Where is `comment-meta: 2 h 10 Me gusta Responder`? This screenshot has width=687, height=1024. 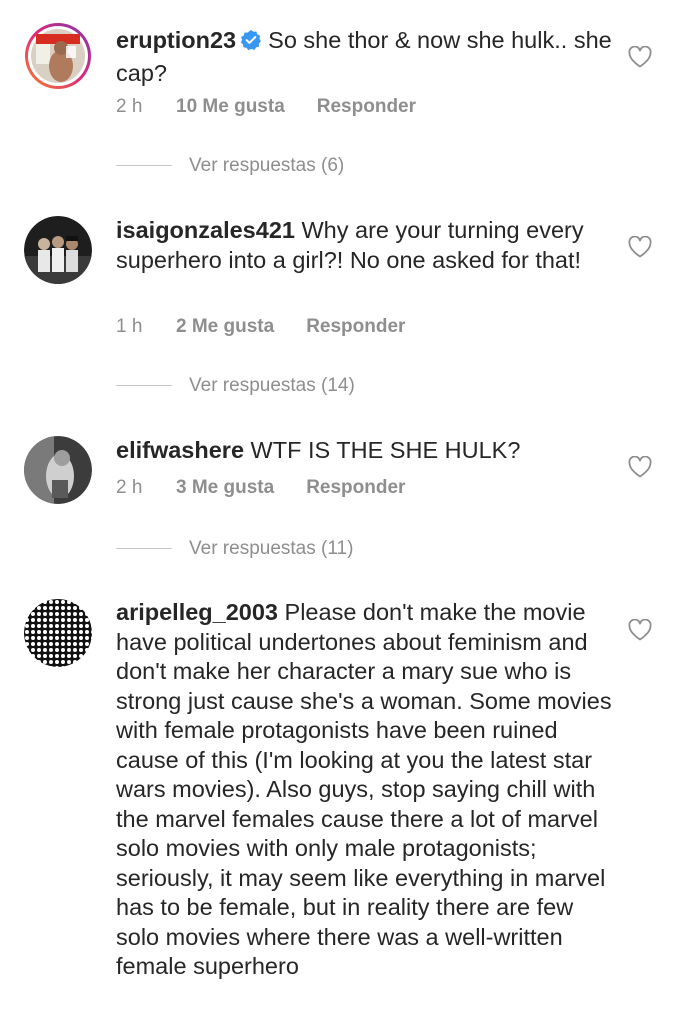 comment-meta: 2 h 10 Me gusta Responder is located at coordinates (266, 107).